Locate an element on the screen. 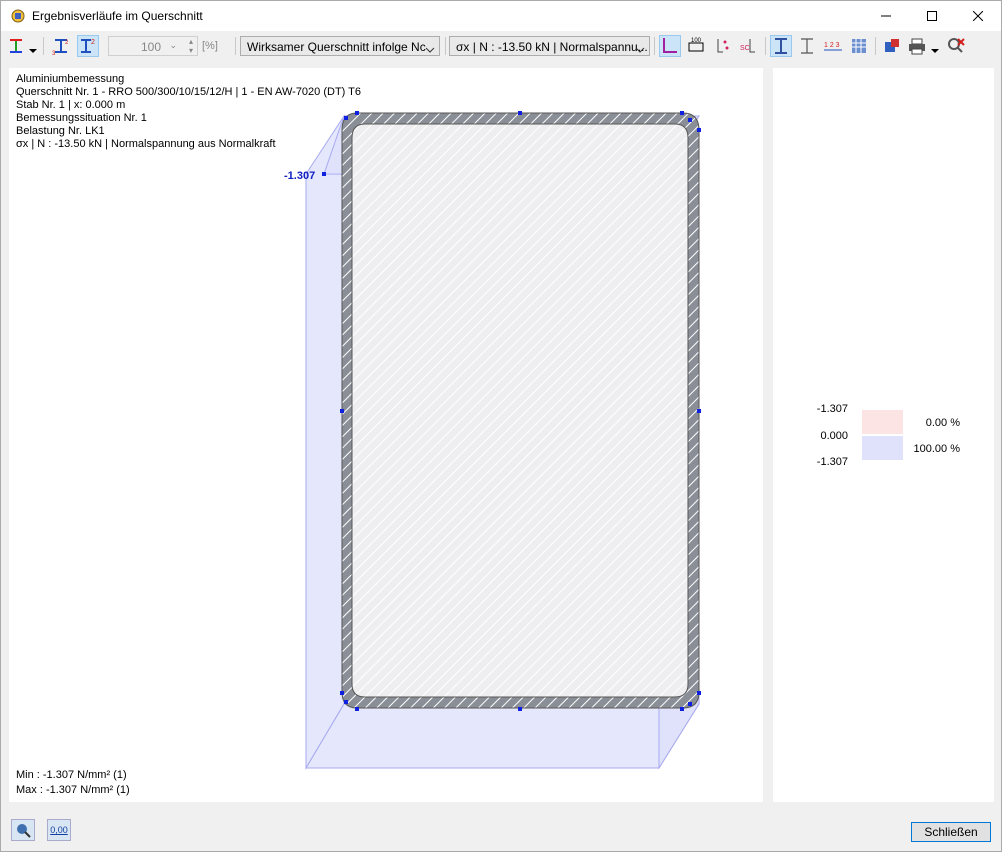 This screenshot has height=852, width=1002. legend-percent-positive: 0.00 % is located at coordinates (942, 423).